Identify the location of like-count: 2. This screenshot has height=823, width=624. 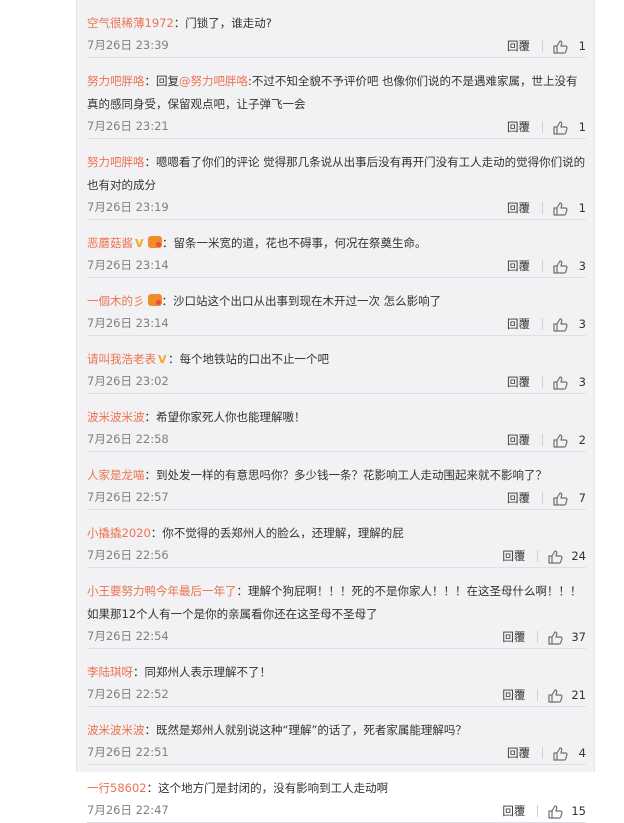
(582, 440).